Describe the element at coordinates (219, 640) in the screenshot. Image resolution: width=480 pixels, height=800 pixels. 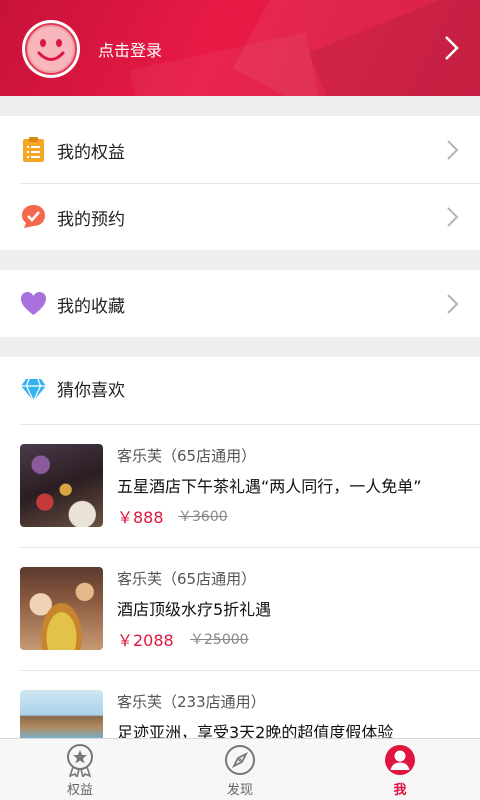
I see `original-price: ￥25000` at that location.